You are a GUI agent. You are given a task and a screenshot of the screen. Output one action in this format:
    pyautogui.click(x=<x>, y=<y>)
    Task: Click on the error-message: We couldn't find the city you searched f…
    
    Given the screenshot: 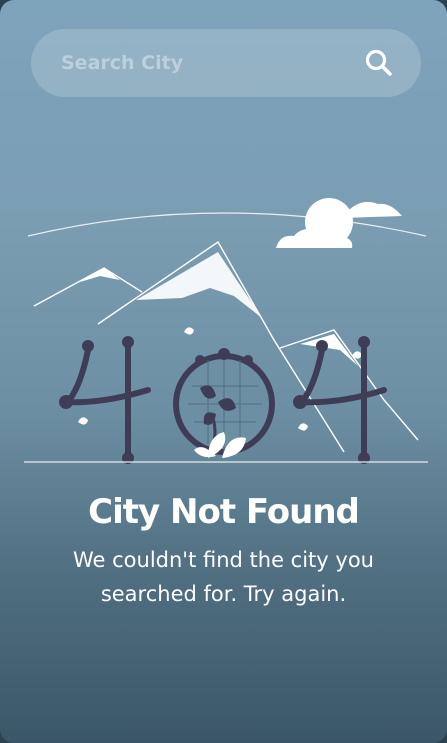 What is the action you would take?
    pyautogui.click(x=223, y=577)
    